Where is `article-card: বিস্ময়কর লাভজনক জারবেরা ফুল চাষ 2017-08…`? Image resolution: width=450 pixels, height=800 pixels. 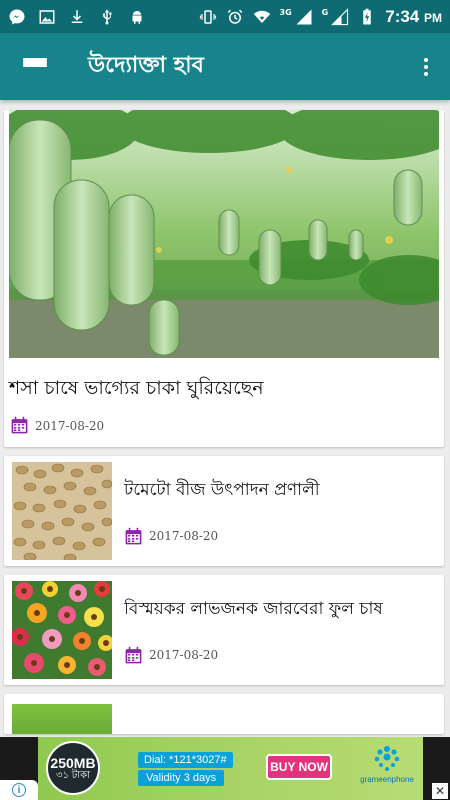
article-card: বিস্ময়কর লাভজনক জারবেরা ফুল চাষ 2017-08… is located at coordinates (224, 630).